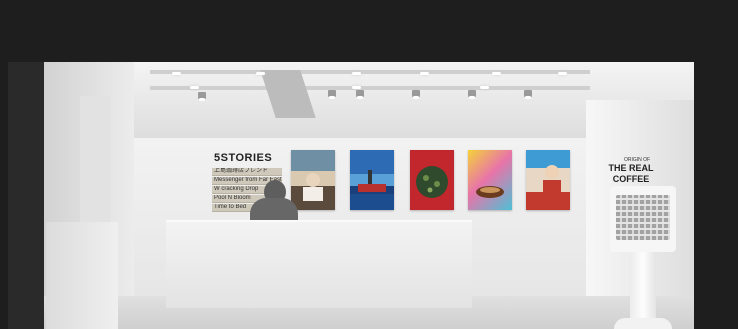  What do you see at coordinates (319, 264) in the screenshot?
I see `service-counter` at bounding box center [319, 264].